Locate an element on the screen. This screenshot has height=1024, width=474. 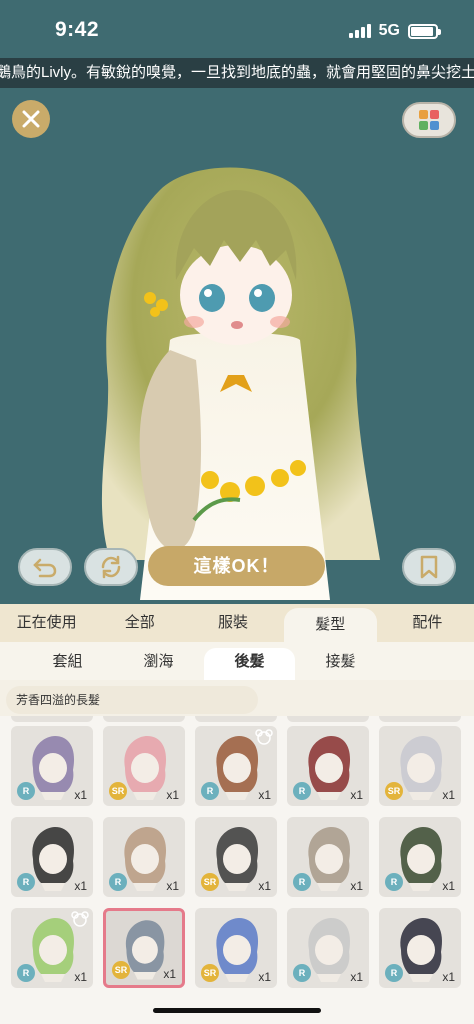
tab-4: 配件 is located at coordinates (427, 623).